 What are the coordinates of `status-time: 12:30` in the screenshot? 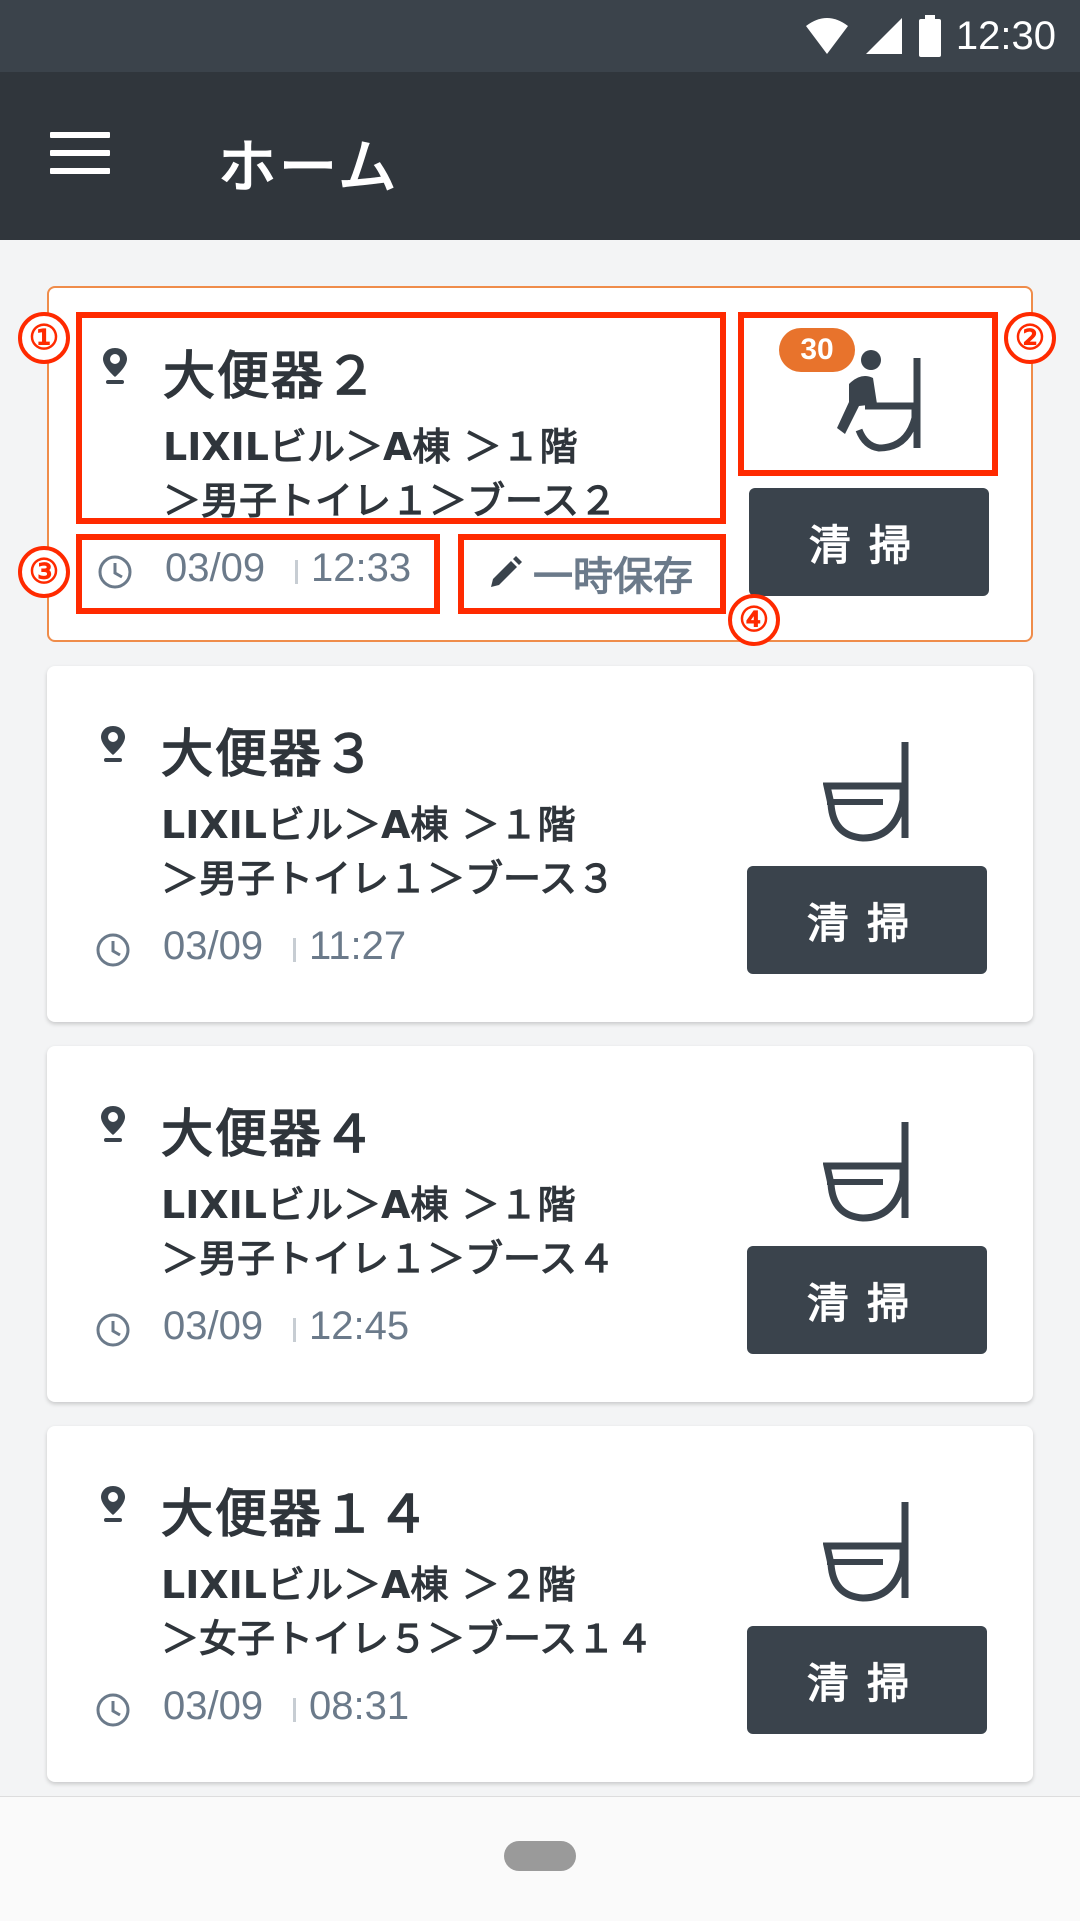 It's located at (1005, 35).